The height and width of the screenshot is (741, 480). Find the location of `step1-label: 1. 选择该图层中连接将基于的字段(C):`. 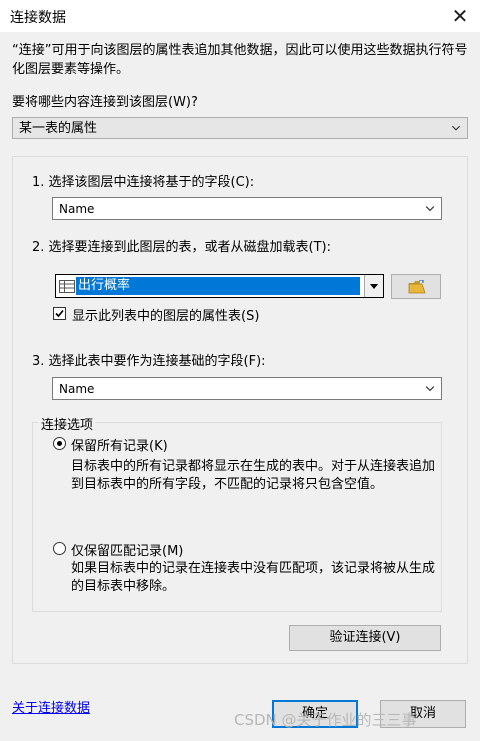

step1-label: 1. 选择该图层中连接将基于的字段(C): is located at coordinates (143, 182).